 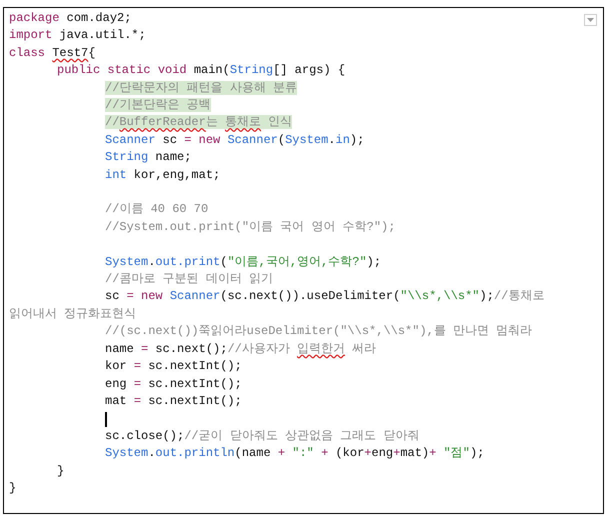 I want to click on text-cursor, so click(x=106, y=419).